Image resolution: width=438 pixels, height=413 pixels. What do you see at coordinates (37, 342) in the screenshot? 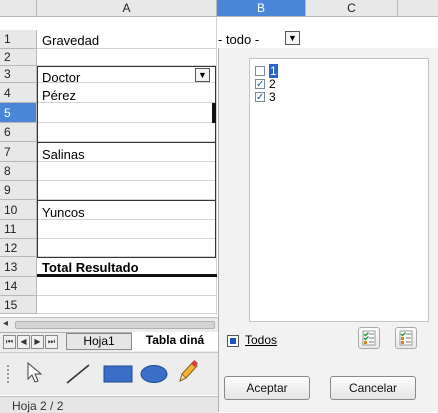
I see `next-sheet-icon: ▶` at bounding box center [37, 342].